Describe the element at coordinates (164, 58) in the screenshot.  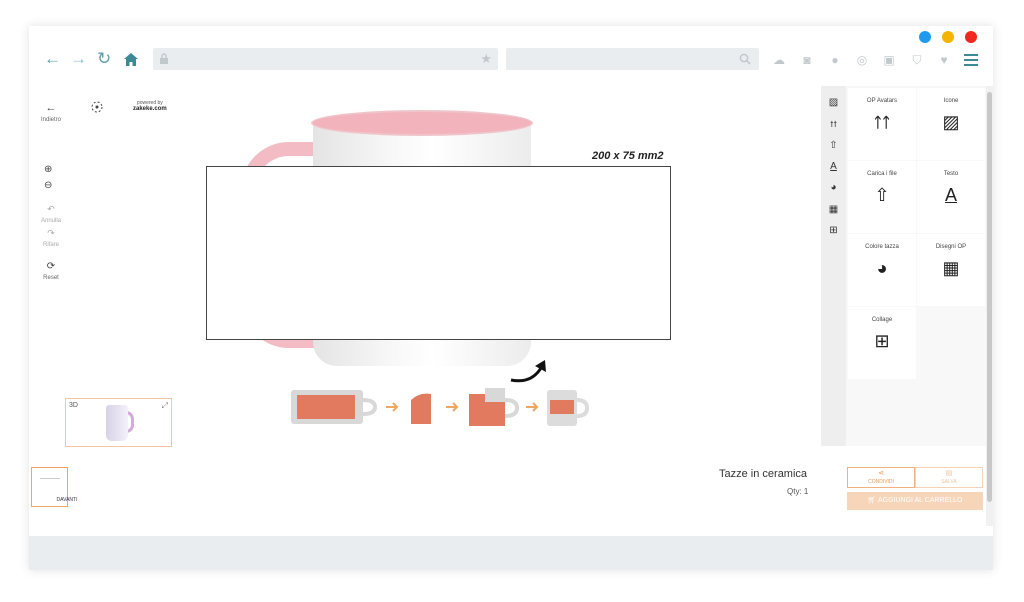
I see `lock-icon` at that location.